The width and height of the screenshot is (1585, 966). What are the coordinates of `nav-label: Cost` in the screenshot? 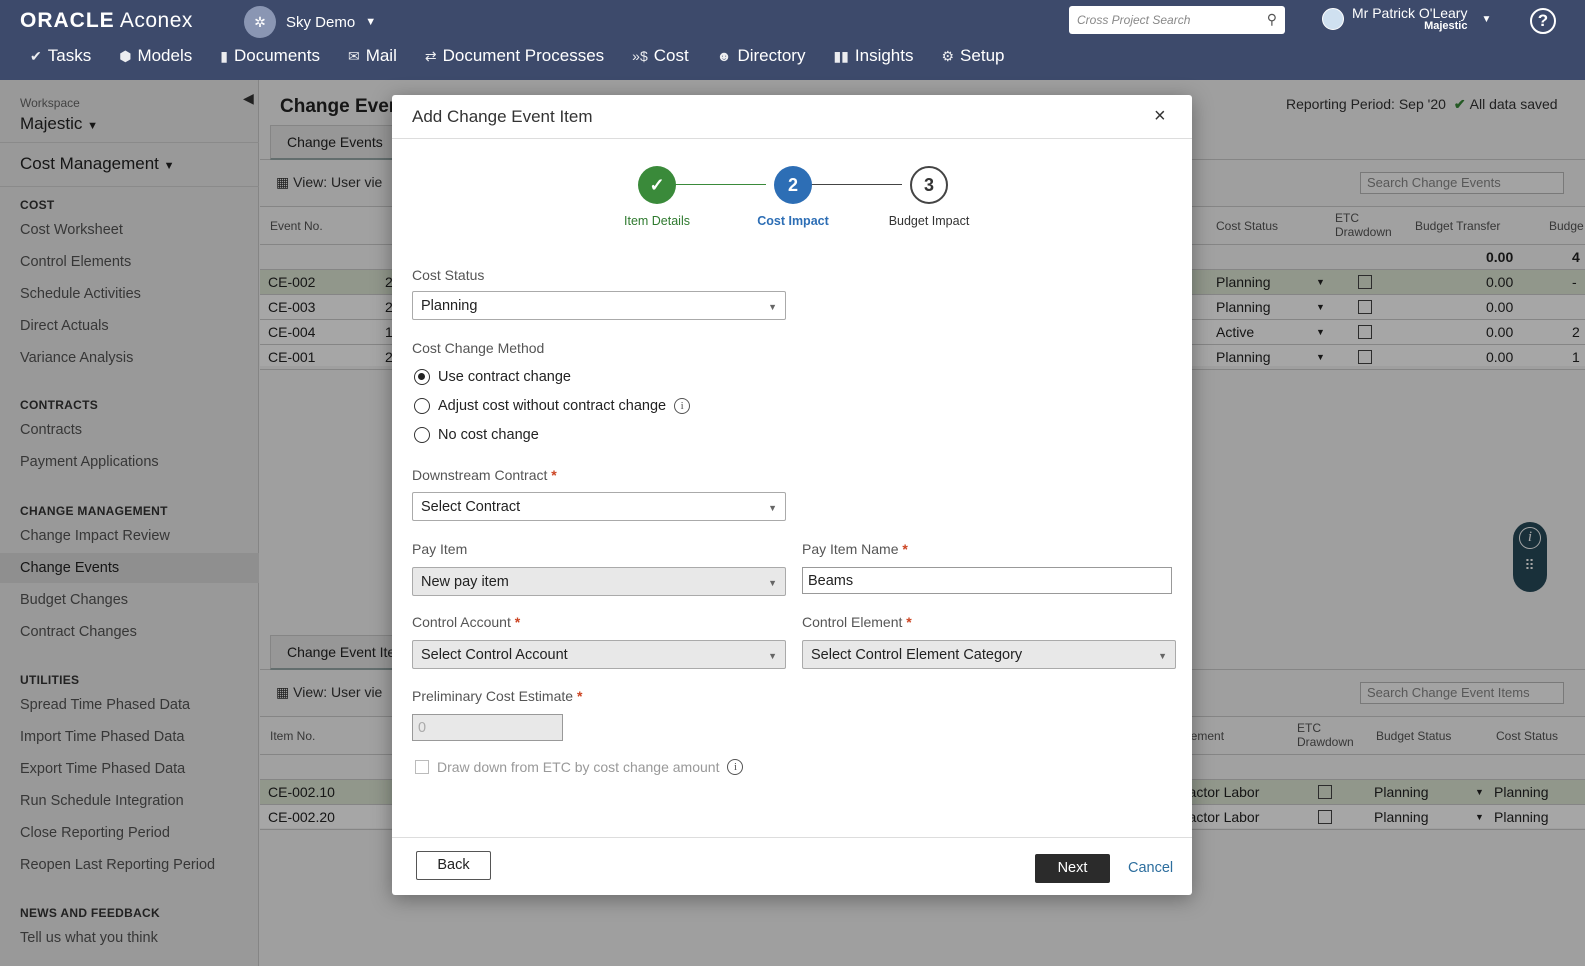 It's located at (671, 55).